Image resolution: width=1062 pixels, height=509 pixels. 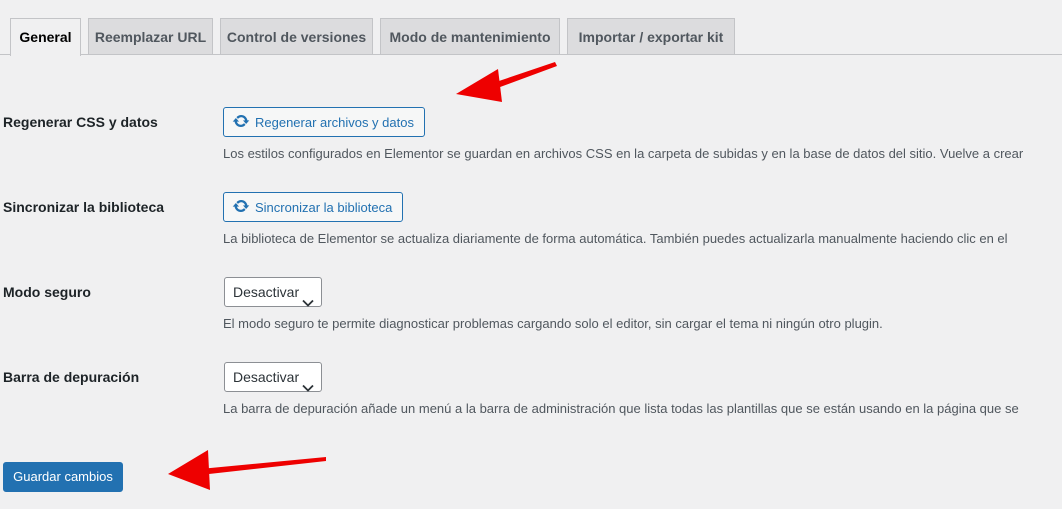 I want to click on safe-mode-label: Modo seguro, so click(x=47, y=292).